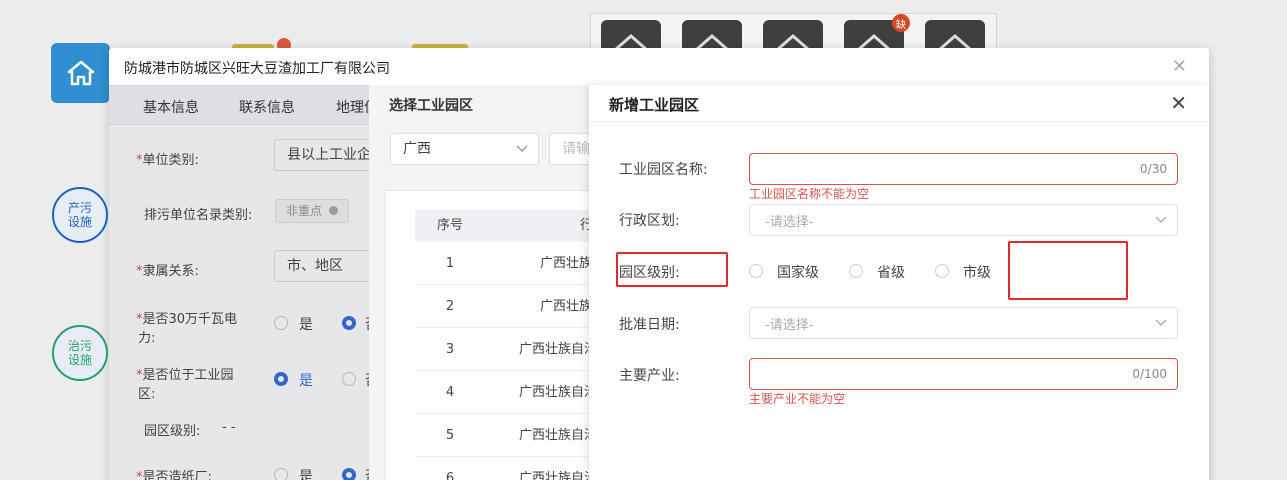 The image size is (1287, 480). I want to click on main-industry-input: 0/100, so click(963, 374).